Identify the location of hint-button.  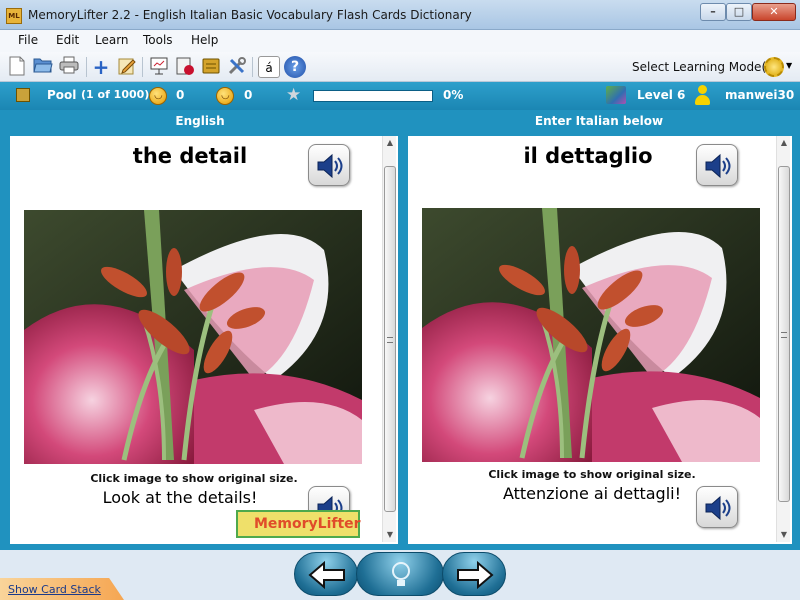
(400, 574).